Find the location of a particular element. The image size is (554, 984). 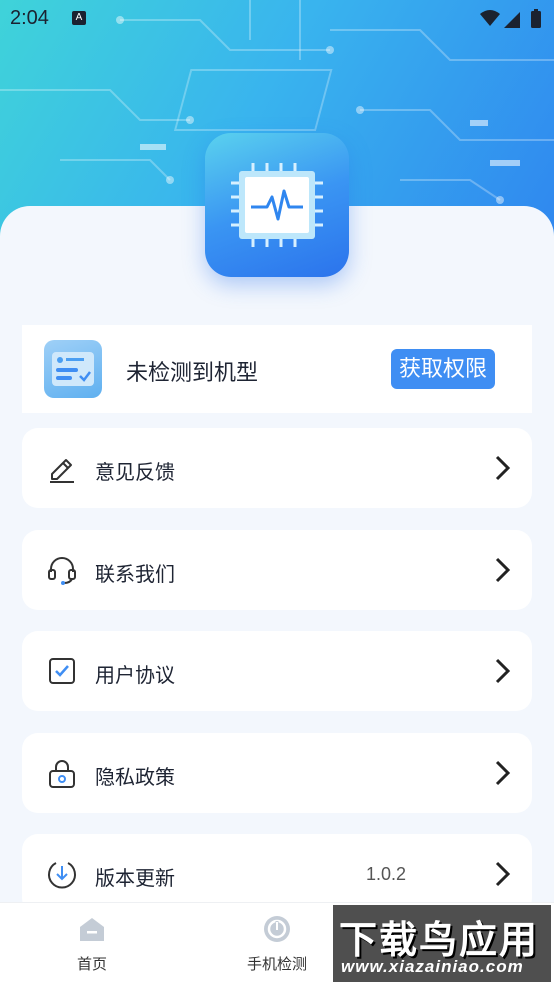

device-status-text: 未检测到机型 is located at coordinates (192, 372).